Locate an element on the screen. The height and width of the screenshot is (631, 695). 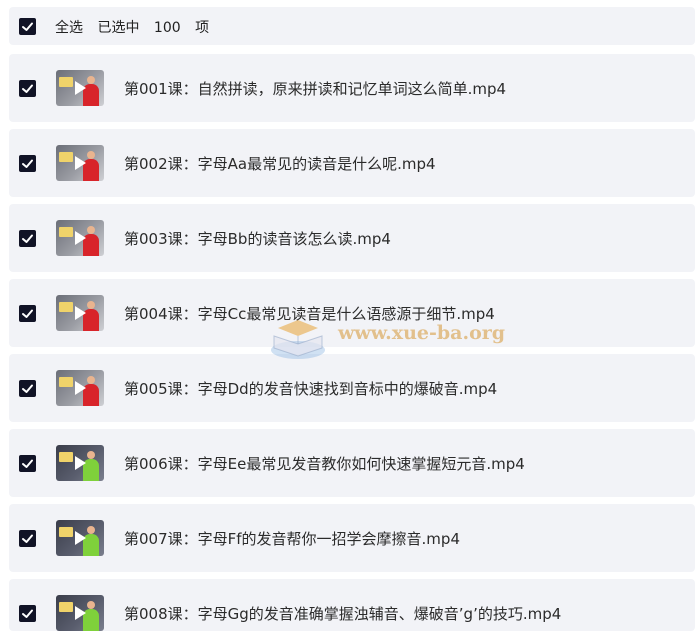
file-name: 第007课：字母Ff的发音帮你一招学会摩擦音.mp4 is located at coordinates (292, 538).